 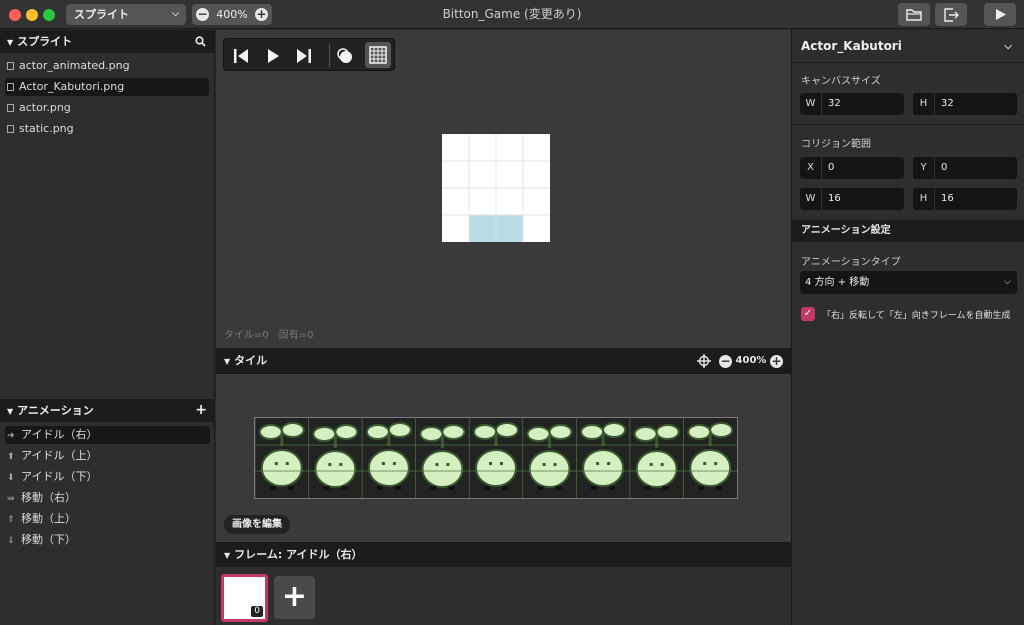 I want to click on sprites-panel-header: ▼ スプライト, so click(x=107, y=41).